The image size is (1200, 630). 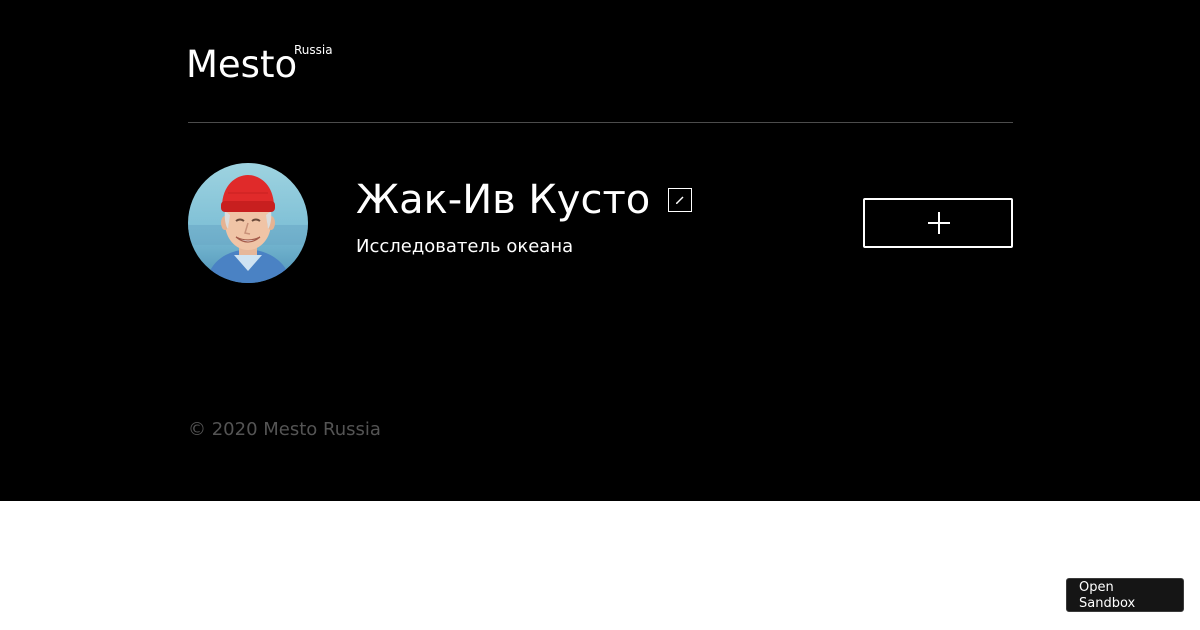 I want to click on profile-avatar, so click(x=248, y=223).